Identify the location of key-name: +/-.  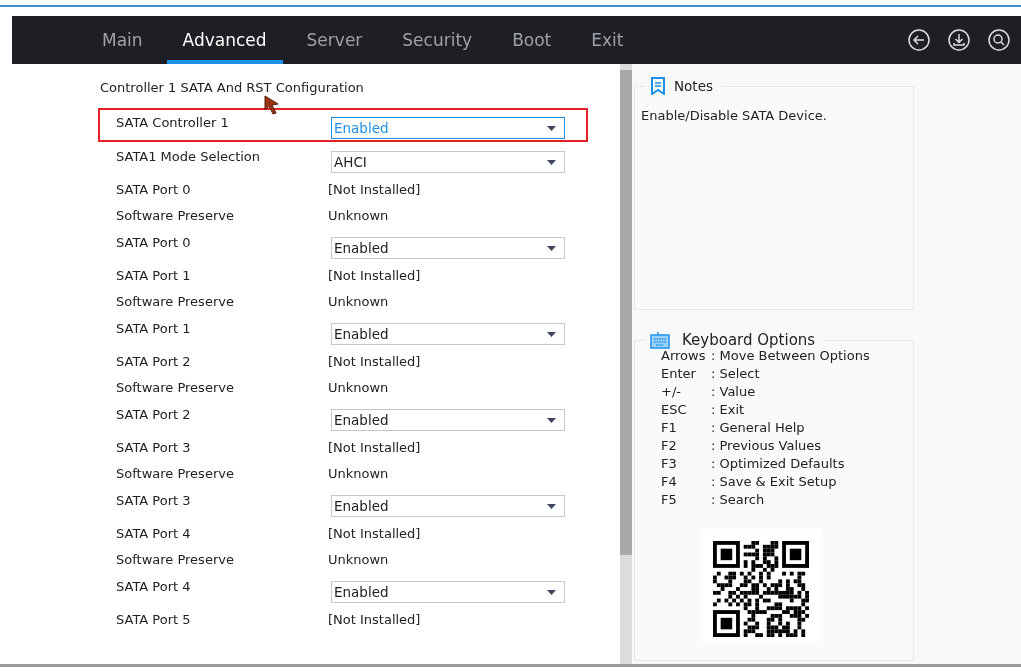
(671, 392).